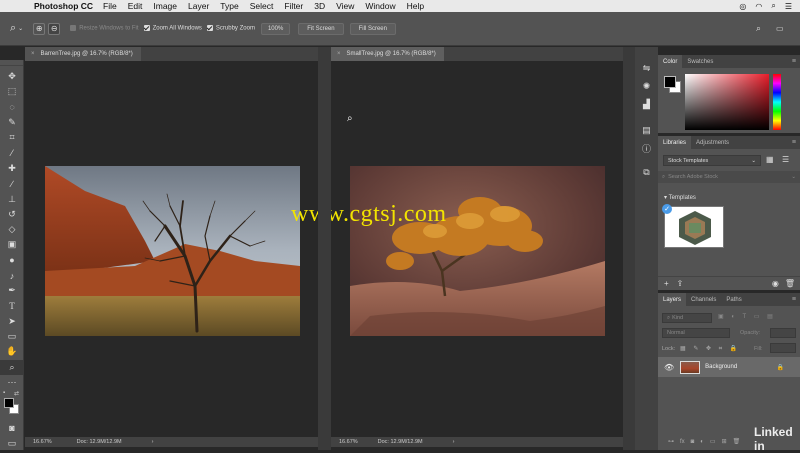 The height and width of the screenshot is (453, 800). I want to click on menu-view: View, so click(345, 6).